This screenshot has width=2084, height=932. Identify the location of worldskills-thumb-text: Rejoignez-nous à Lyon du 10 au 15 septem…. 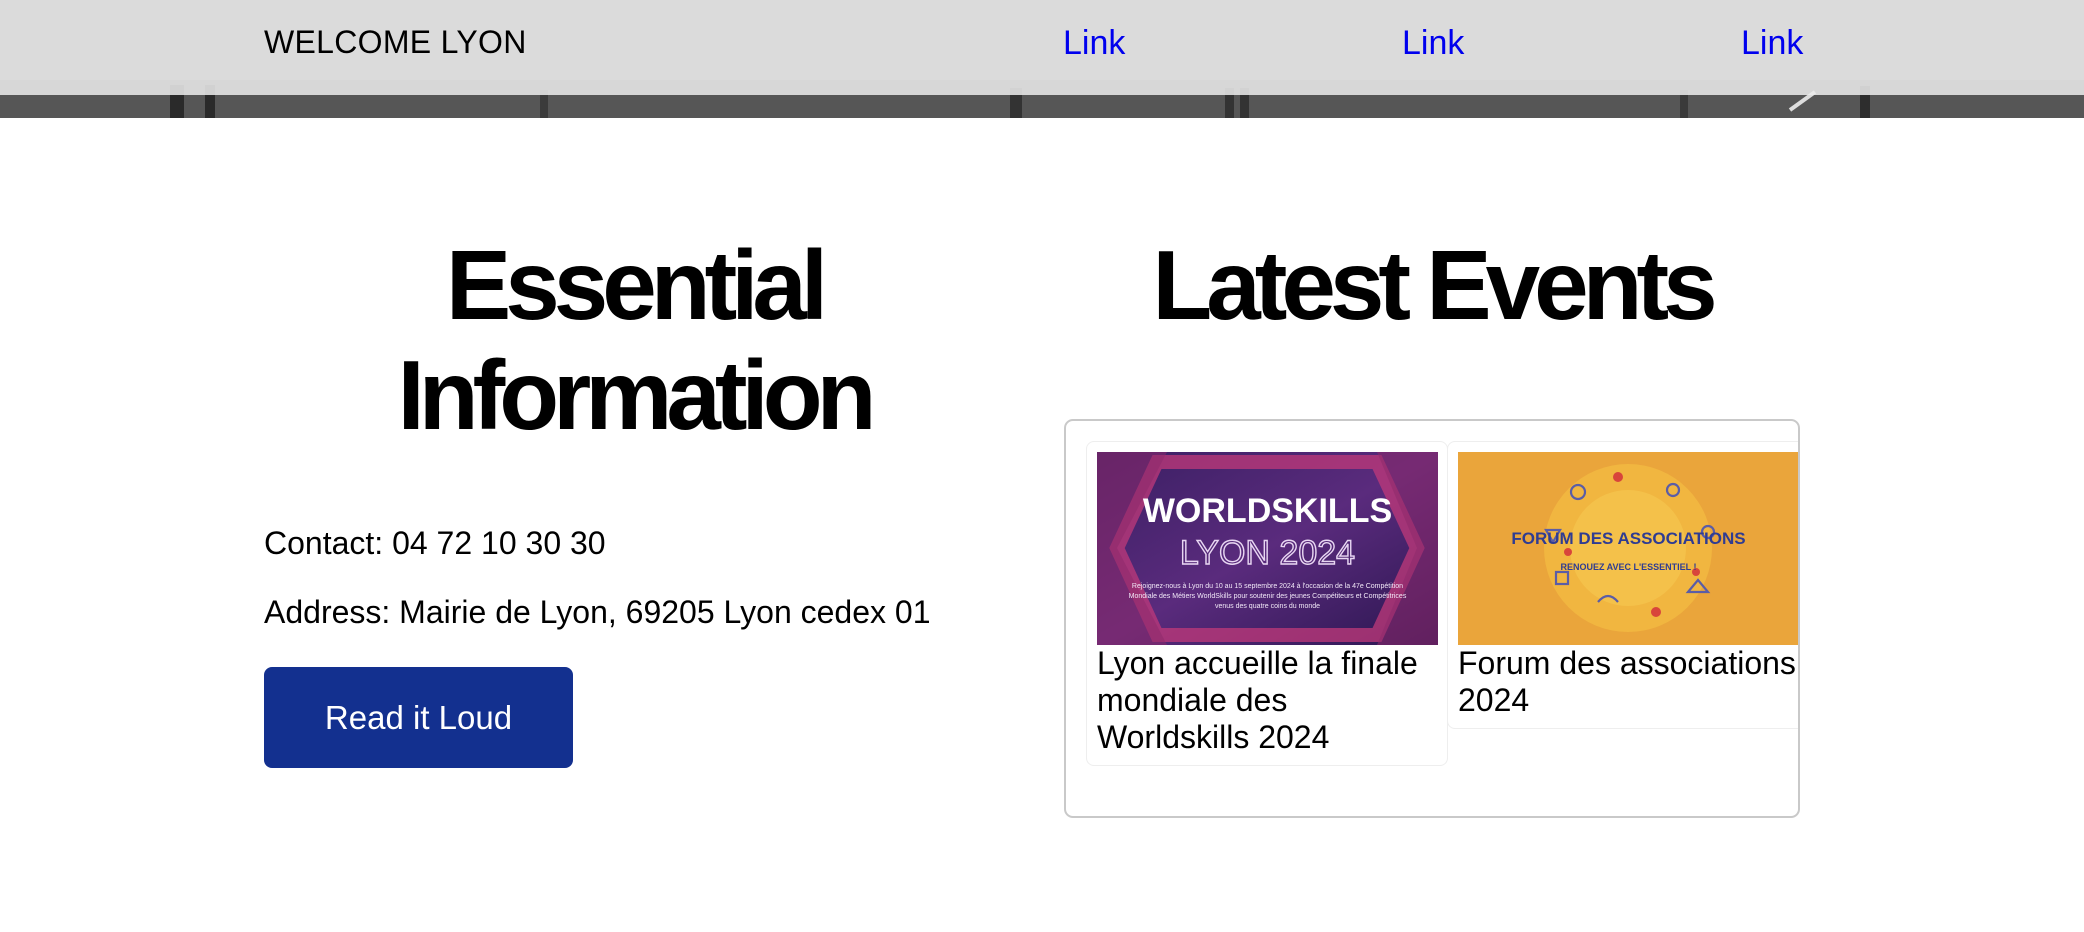
(1267, 596).